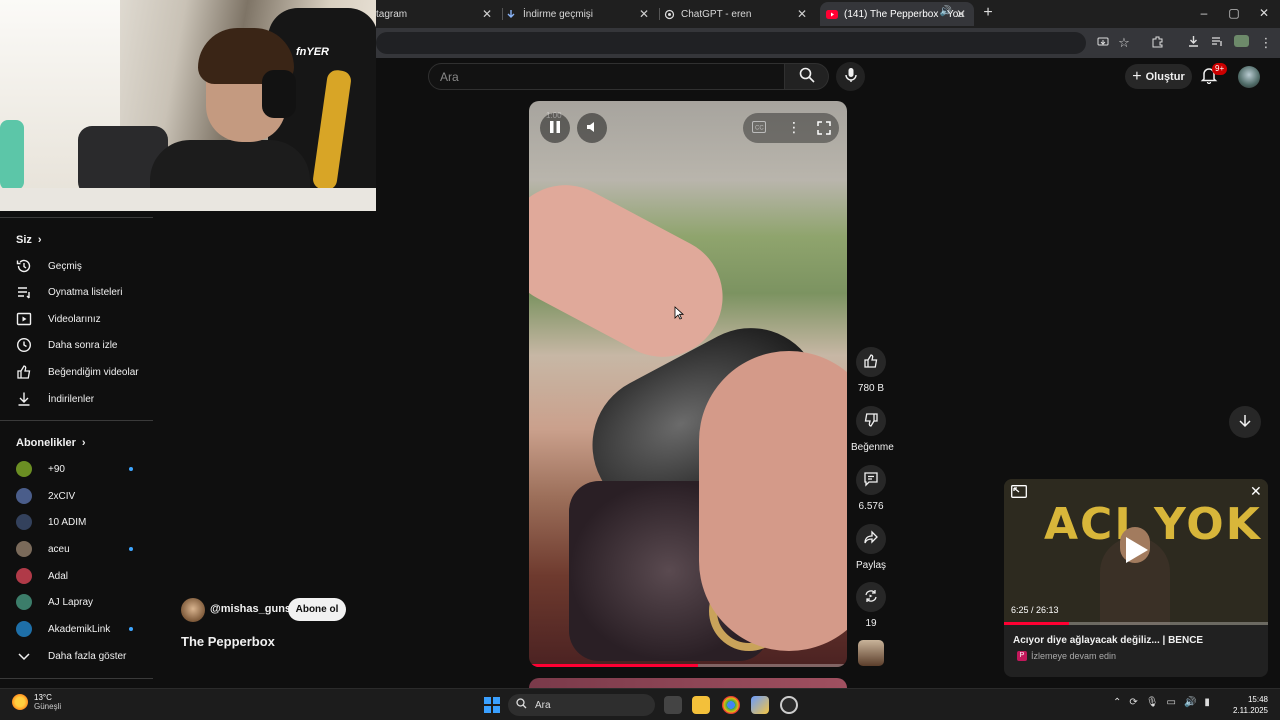 Image resolution: width=1280 pixels, height=720 pixels. I want to click on show-more-button: Daha fazla göster, so click(76, 656).